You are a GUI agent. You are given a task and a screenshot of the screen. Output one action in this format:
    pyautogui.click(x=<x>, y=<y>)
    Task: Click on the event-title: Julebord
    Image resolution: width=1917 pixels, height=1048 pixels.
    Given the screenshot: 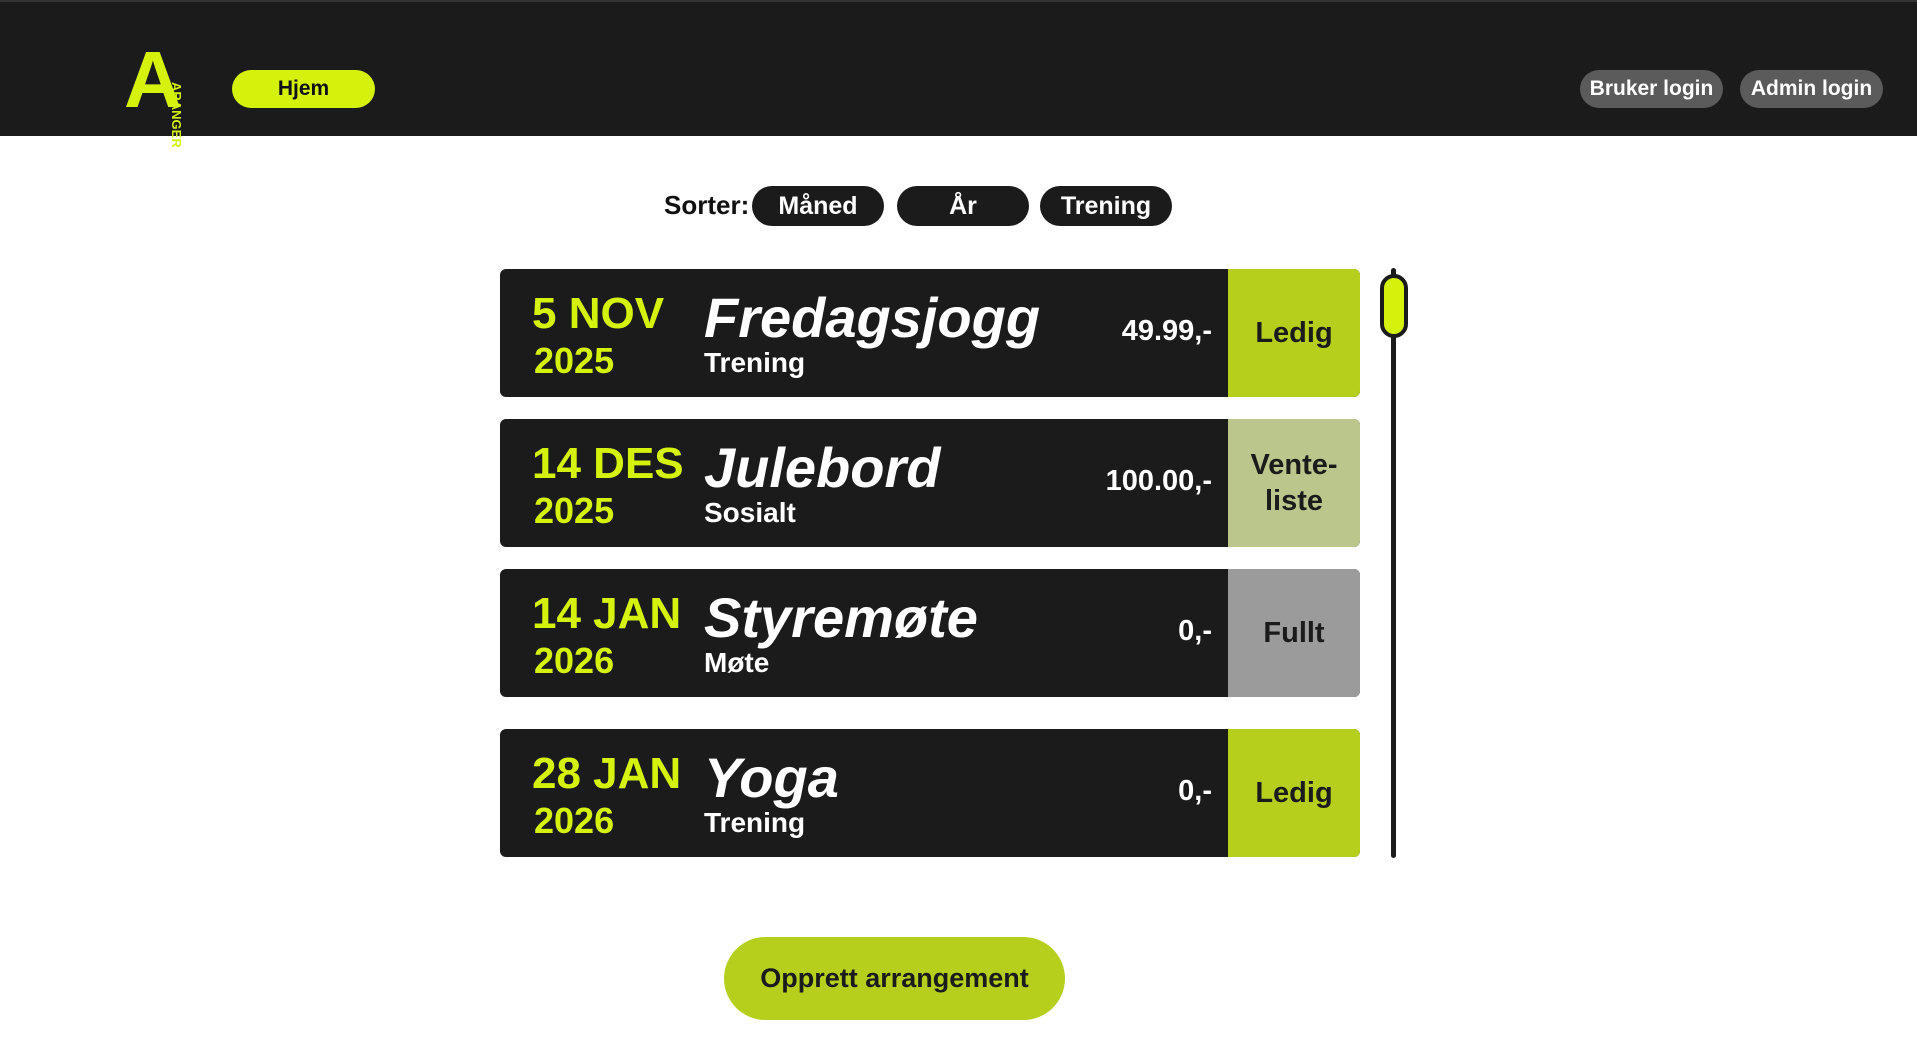 What is the action you would take?
    pyautogui.click(x=822, y=467)
    